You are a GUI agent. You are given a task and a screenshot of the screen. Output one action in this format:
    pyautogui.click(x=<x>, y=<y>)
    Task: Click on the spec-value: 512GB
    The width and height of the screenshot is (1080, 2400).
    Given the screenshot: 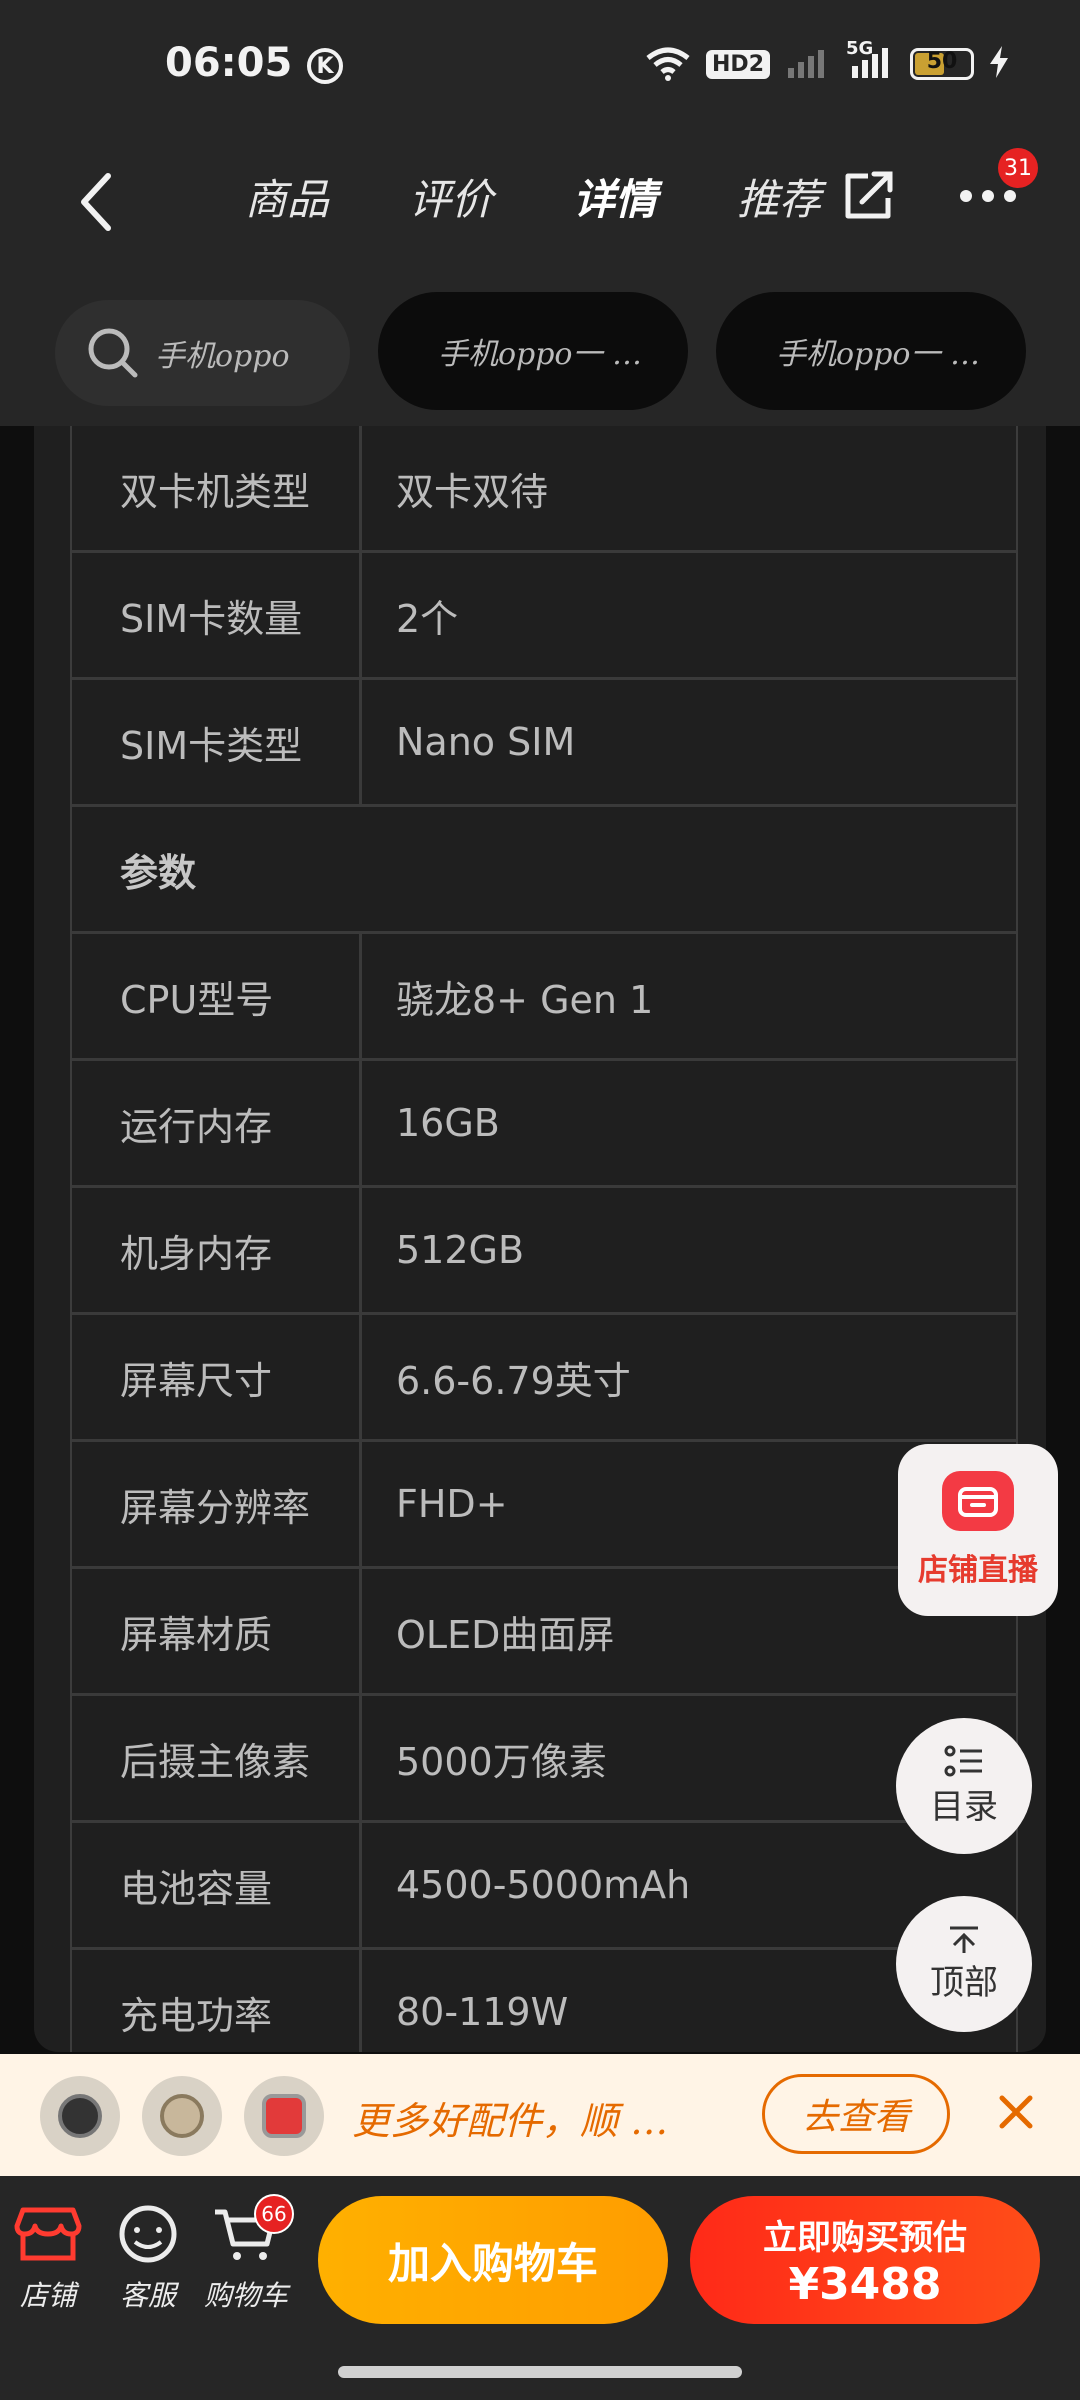 What is the action you would take?
    pyautogui.click(x=460, y=1250)
    